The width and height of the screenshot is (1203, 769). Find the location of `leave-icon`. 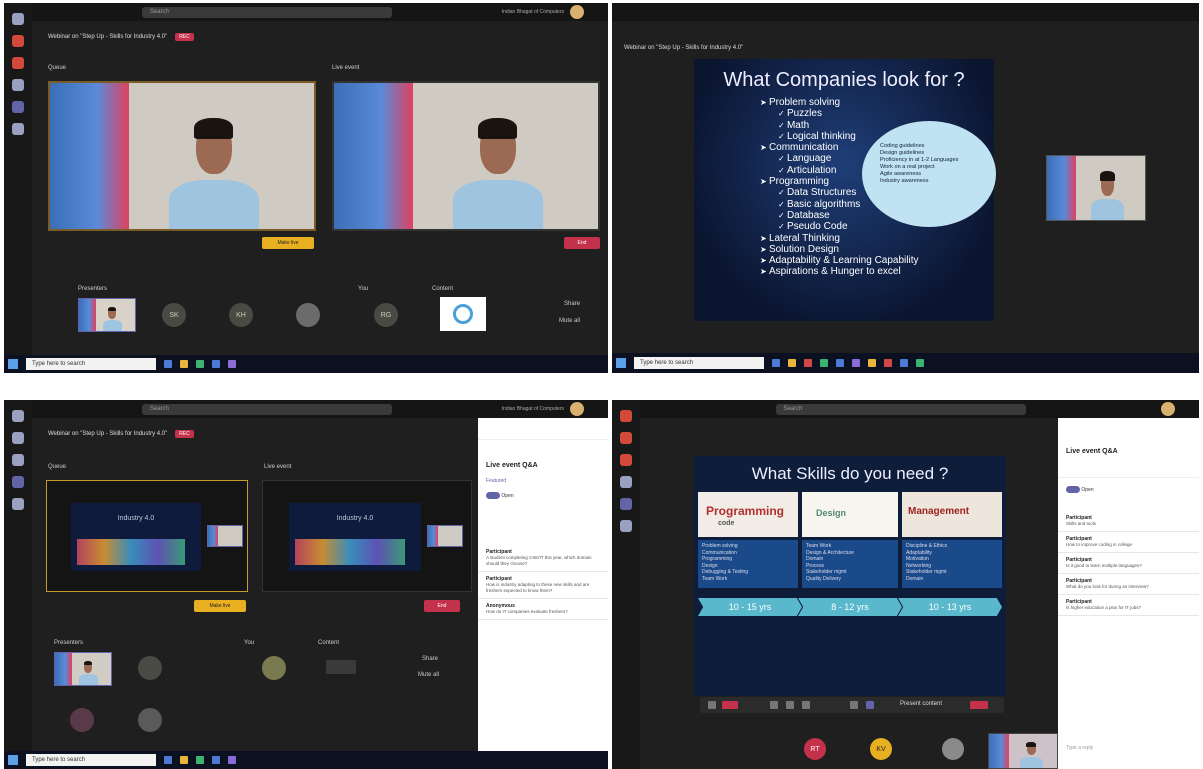

leave-icon is located at coordinates (730, 705).